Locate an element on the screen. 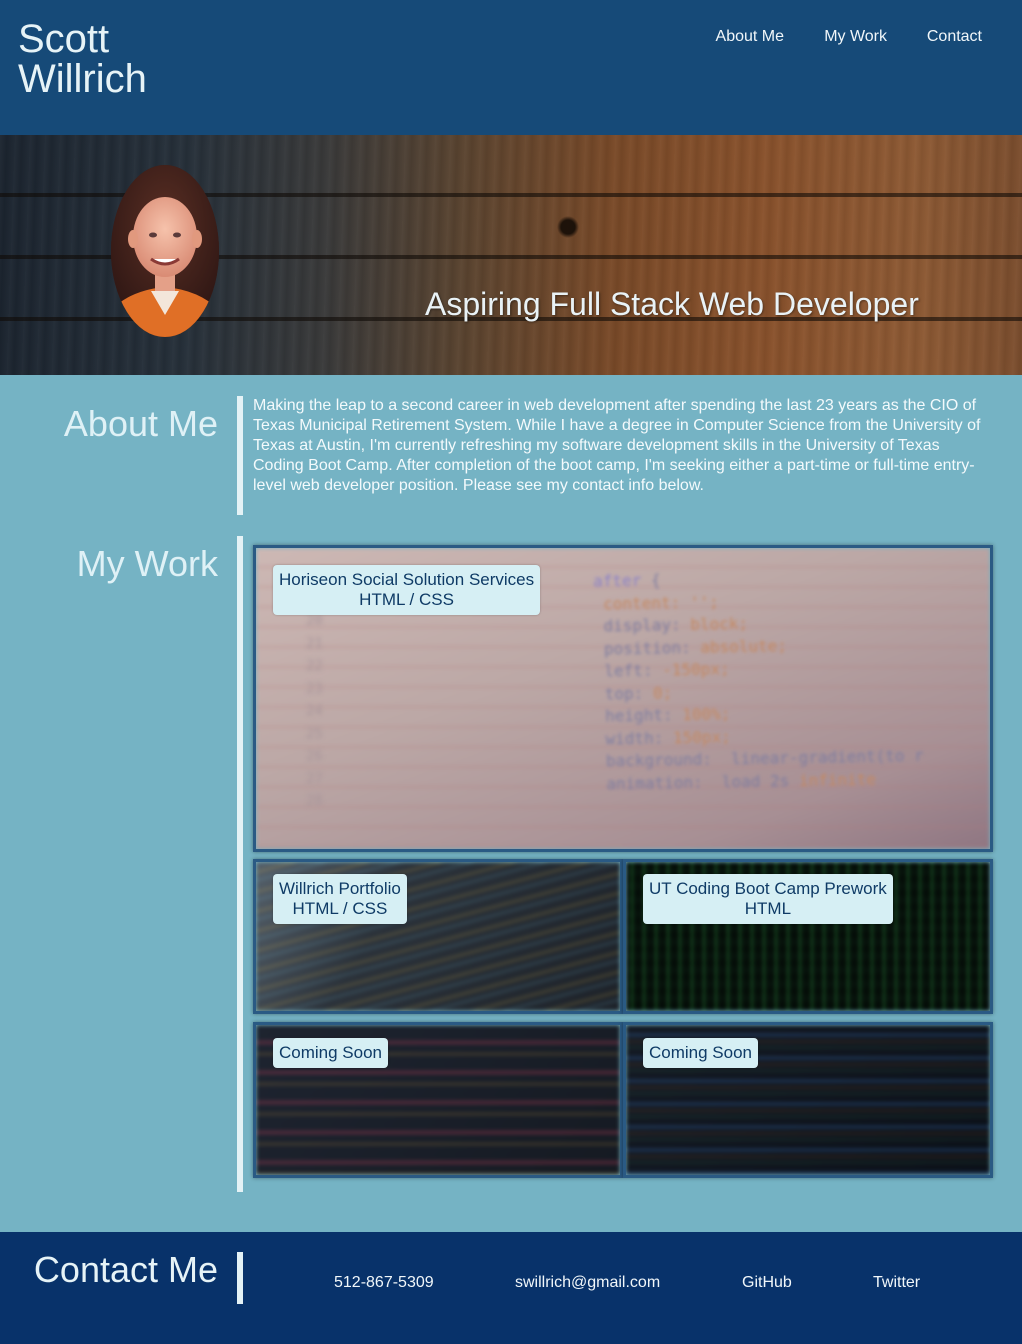  project-title: Horiseon Social Solution Services is located at coordinates (407, 579).